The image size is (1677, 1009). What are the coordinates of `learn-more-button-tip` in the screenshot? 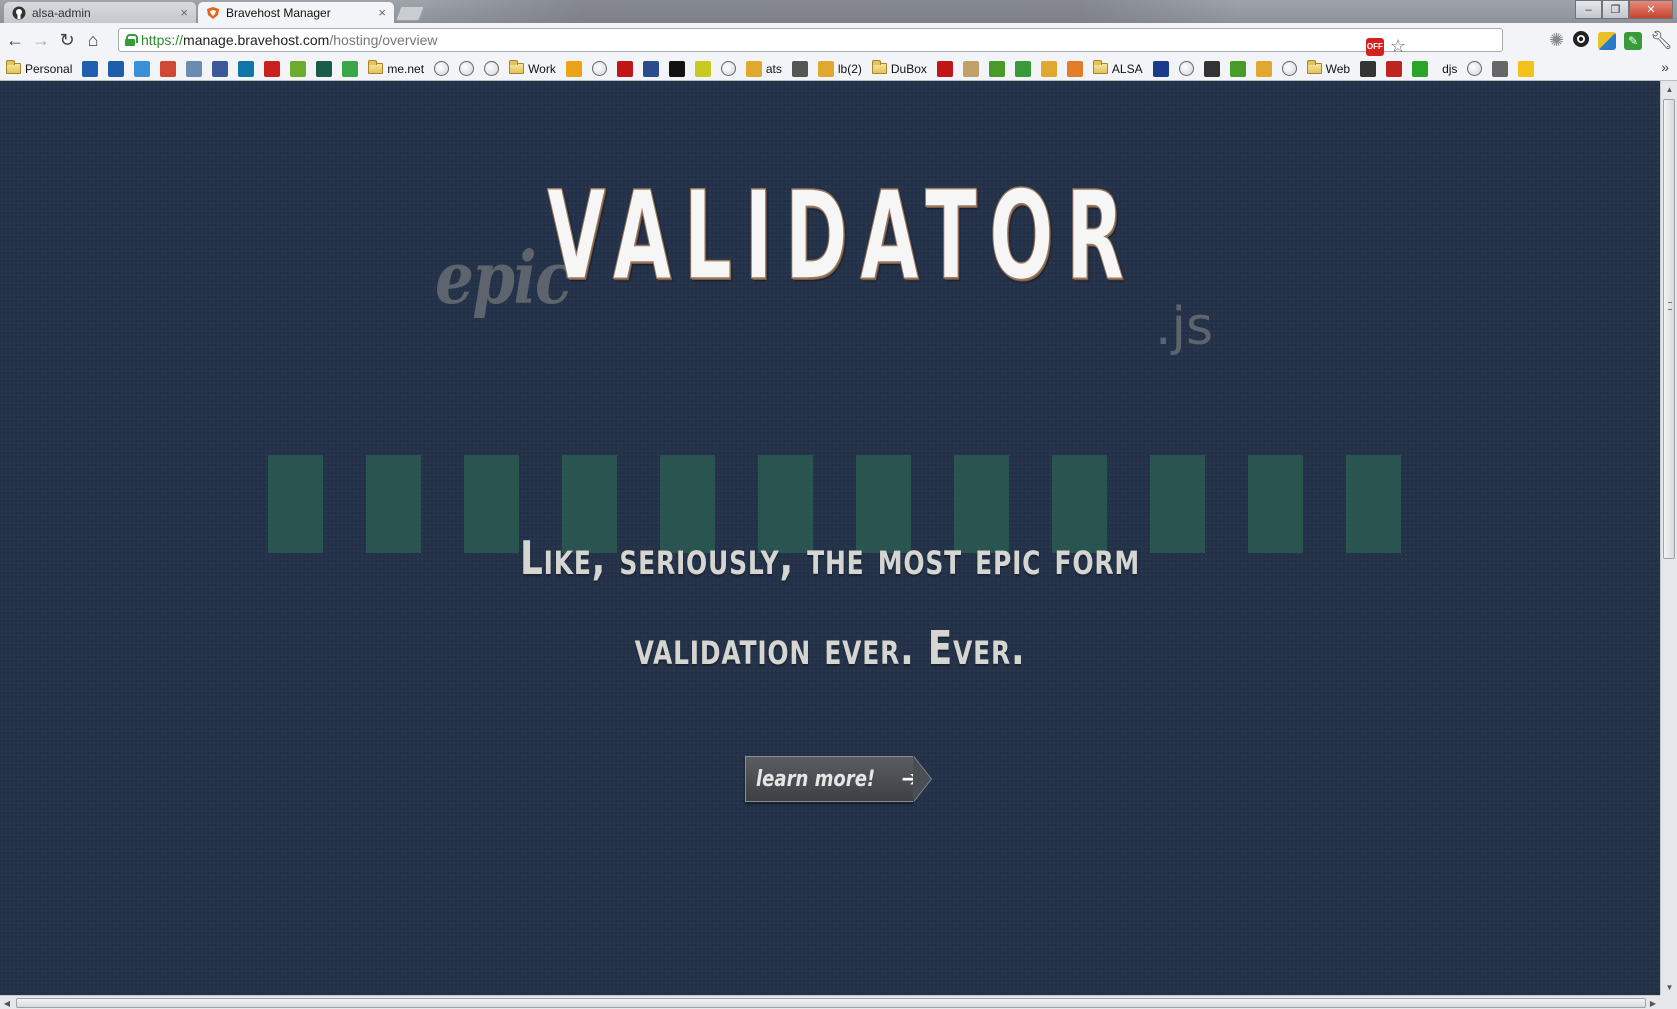 It's located at (922, 779).